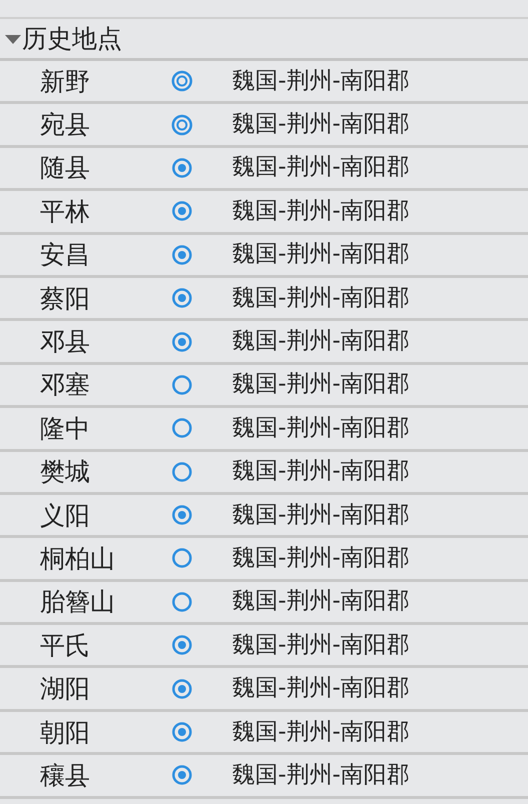  Describe the element at coordinates (77, 558) in the screenshot. I see `place-name: 桐柏山` at that location.